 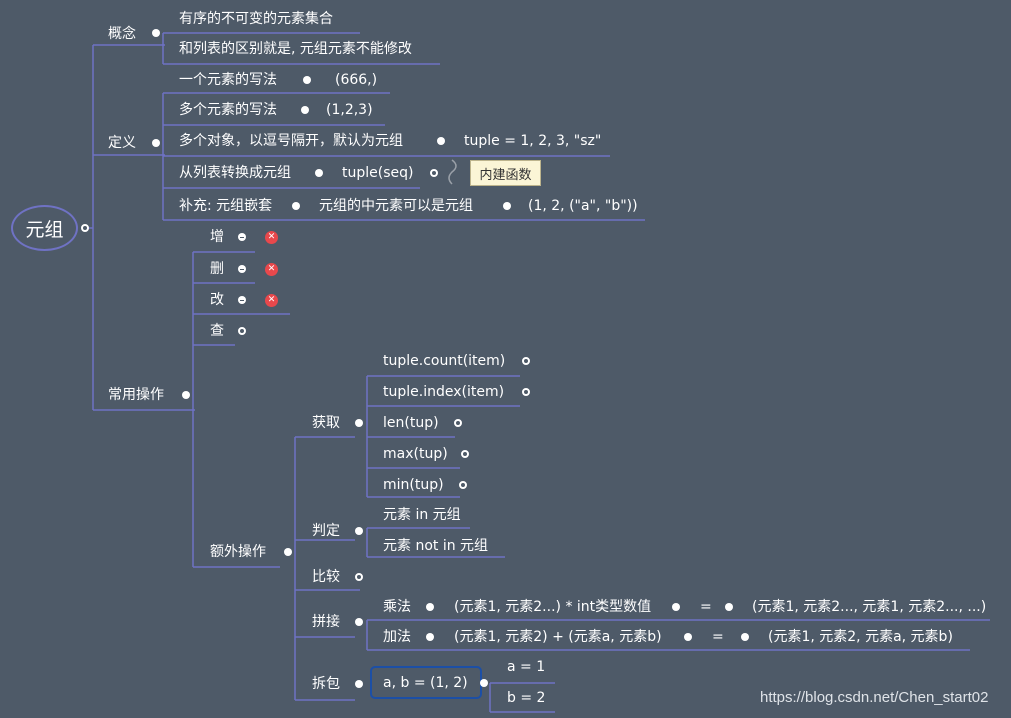 What do you see at coordinates (860, 637) in the screenshot?
I see `concat-add-result: (元素1, 元素2, 元素a, 元素b)` at bounding box center [860, 637].